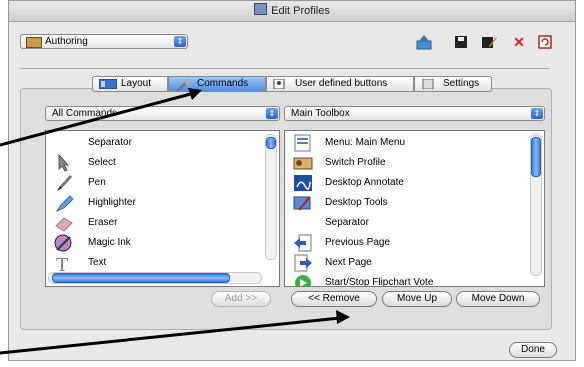 The image size is (584, 367). I want to click on annotation-arrow-remove, so click(170, 335).